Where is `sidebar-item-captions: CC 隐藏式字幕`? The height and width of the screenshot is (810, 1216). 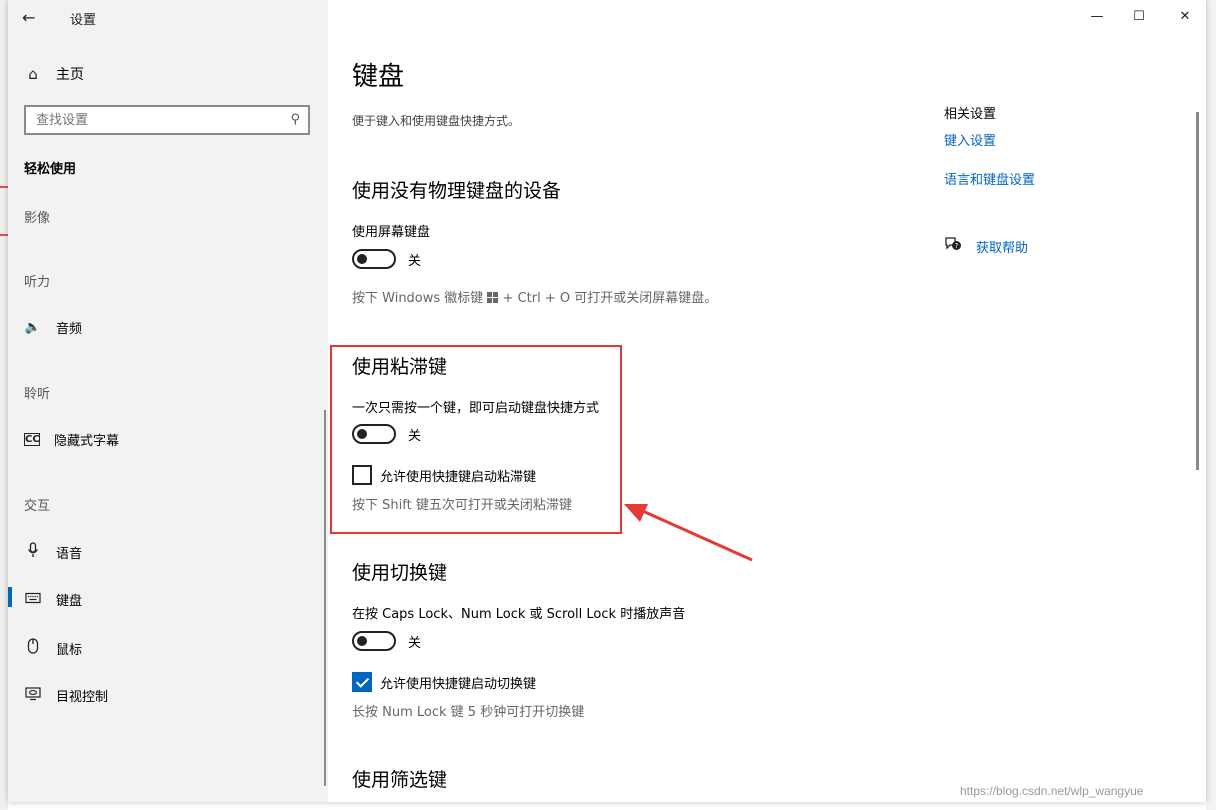
sidebar-item-captions: CC 隐藏式字幕 is located at coordinates (71, 439).